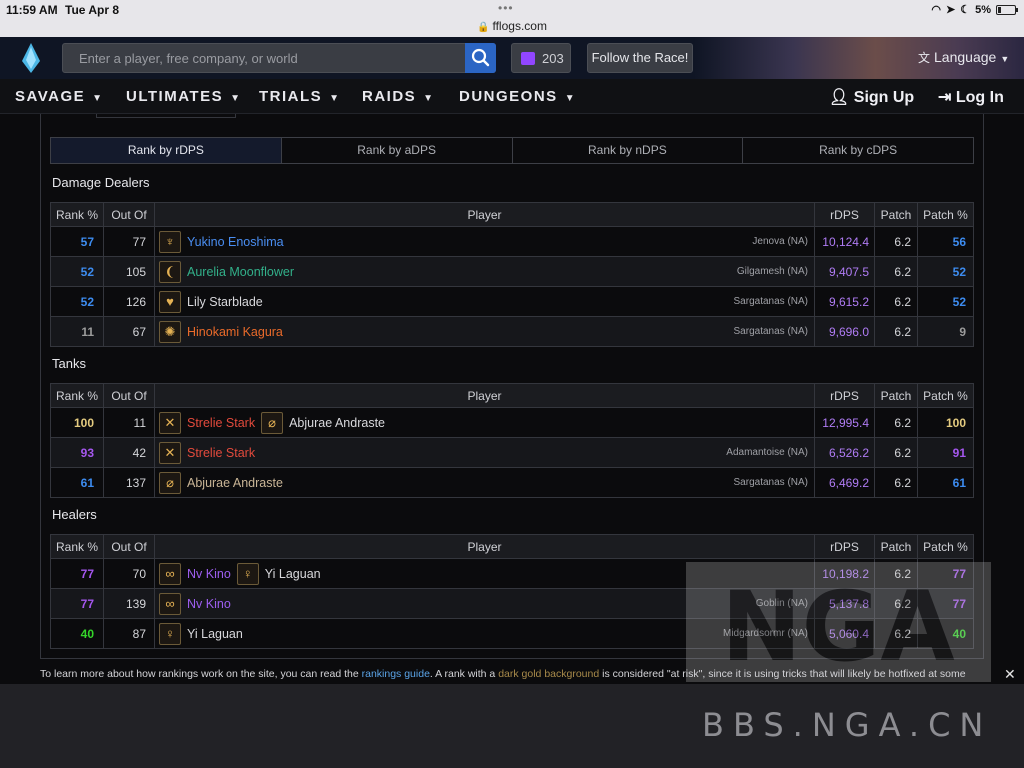 The image size is (1024, 768). I want to click on rdps-value: 9,696.0, so click(844, 331).